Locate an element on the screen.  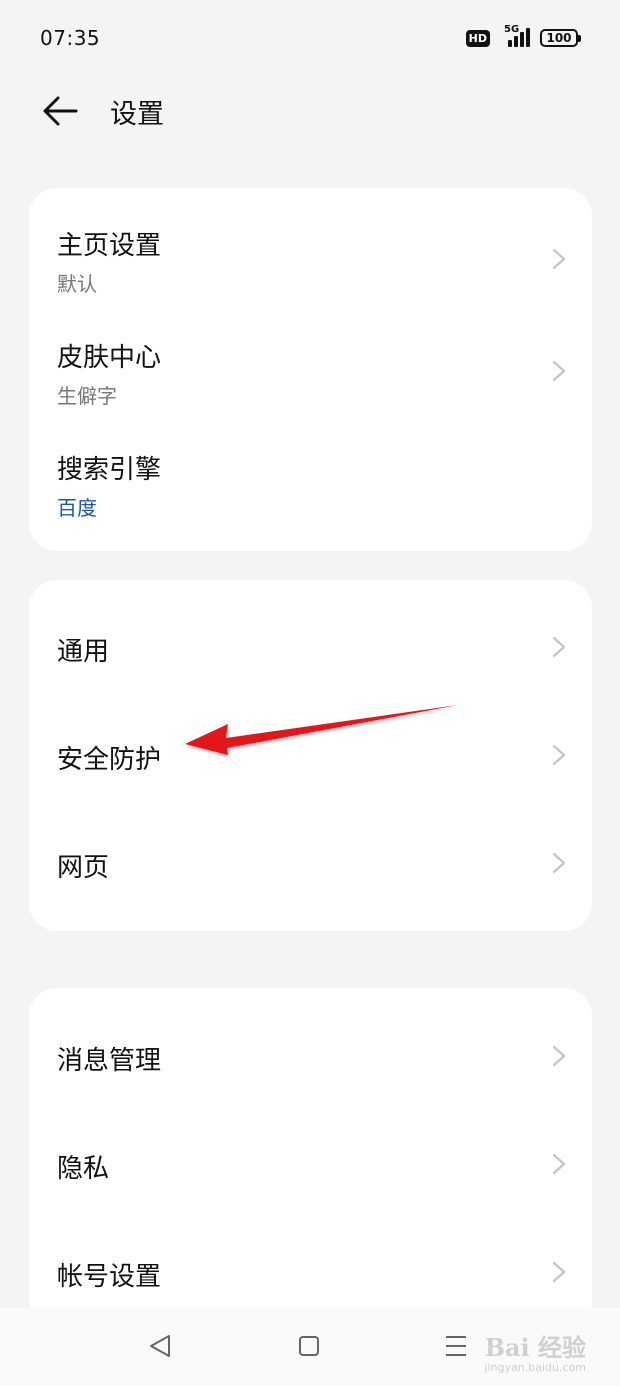
triangle-back-icon is located at coordinates (160, 1346).